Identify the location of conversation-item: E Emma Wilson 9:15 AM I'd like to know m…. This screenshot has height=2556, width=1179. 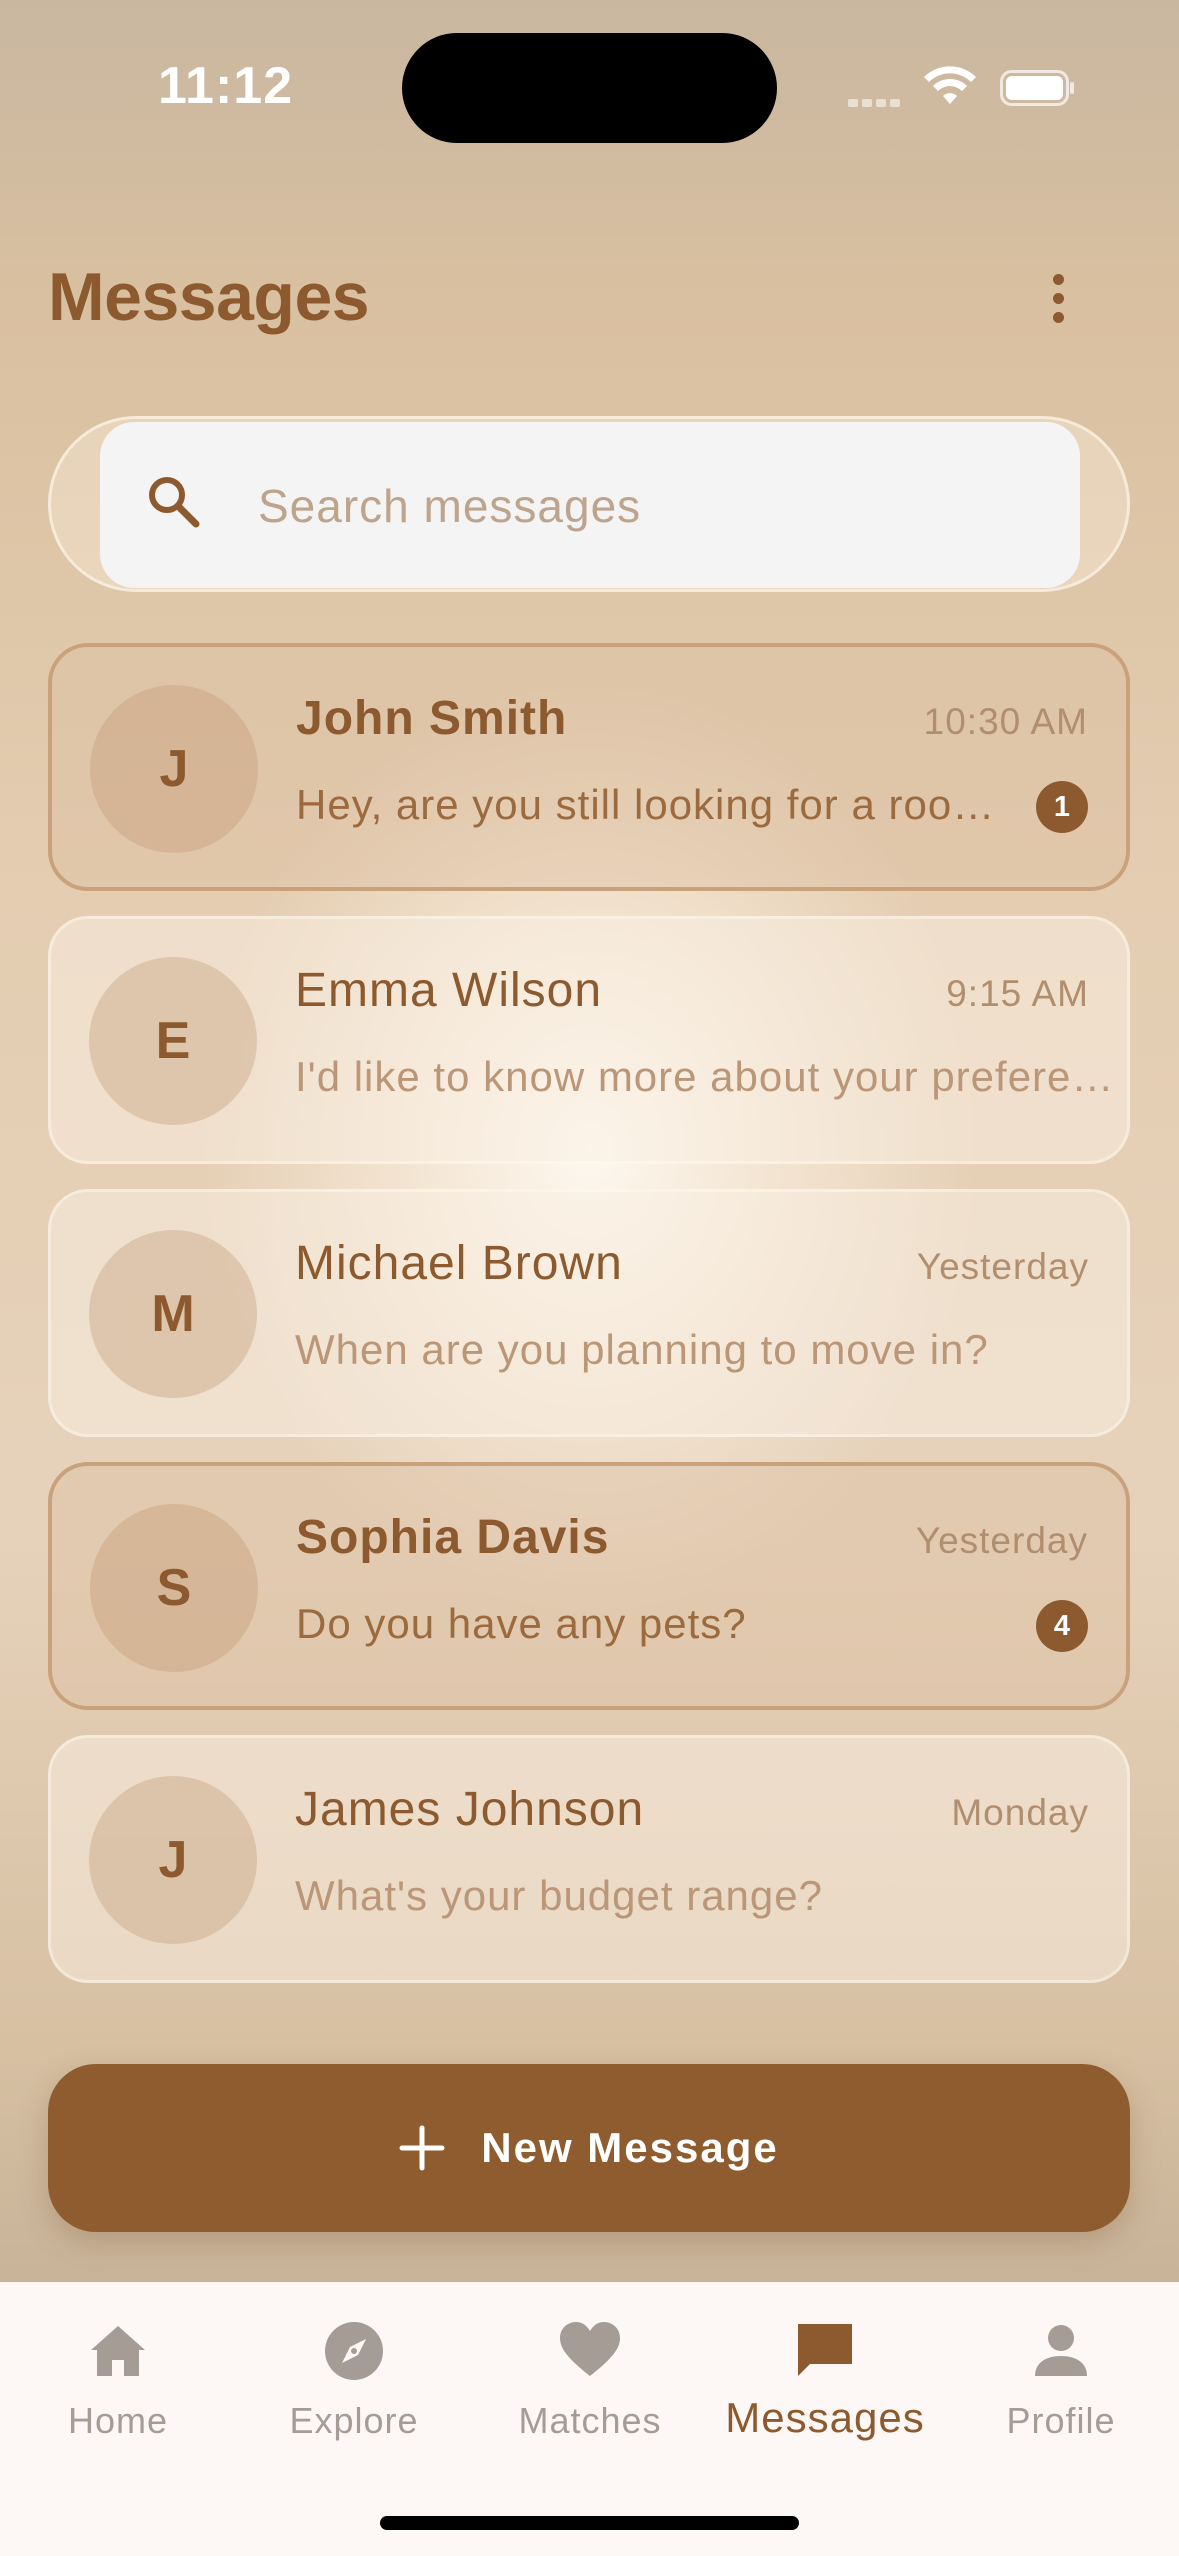
(589, 1040).